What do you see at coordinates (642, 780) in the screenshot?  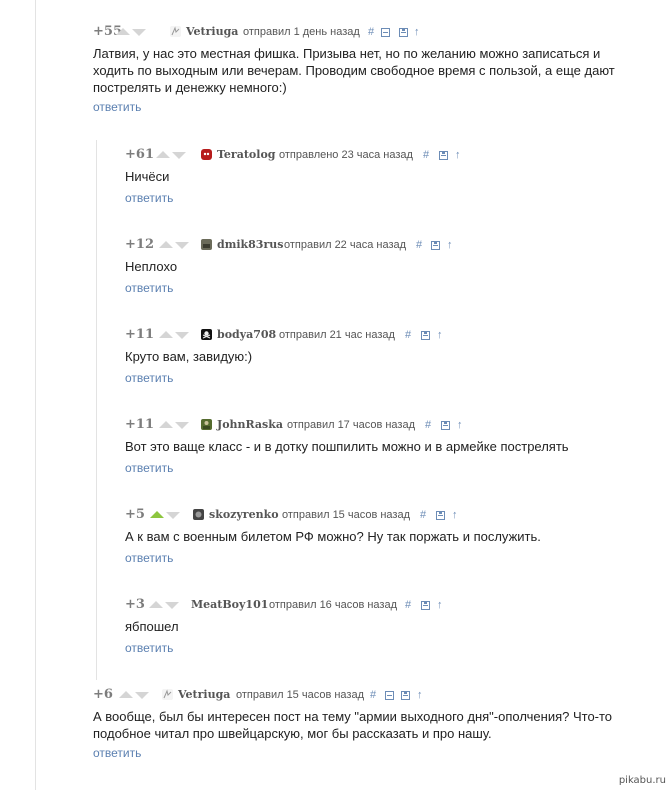 I see `watermark: pikabu.ru` at bounding box center [642, 780].